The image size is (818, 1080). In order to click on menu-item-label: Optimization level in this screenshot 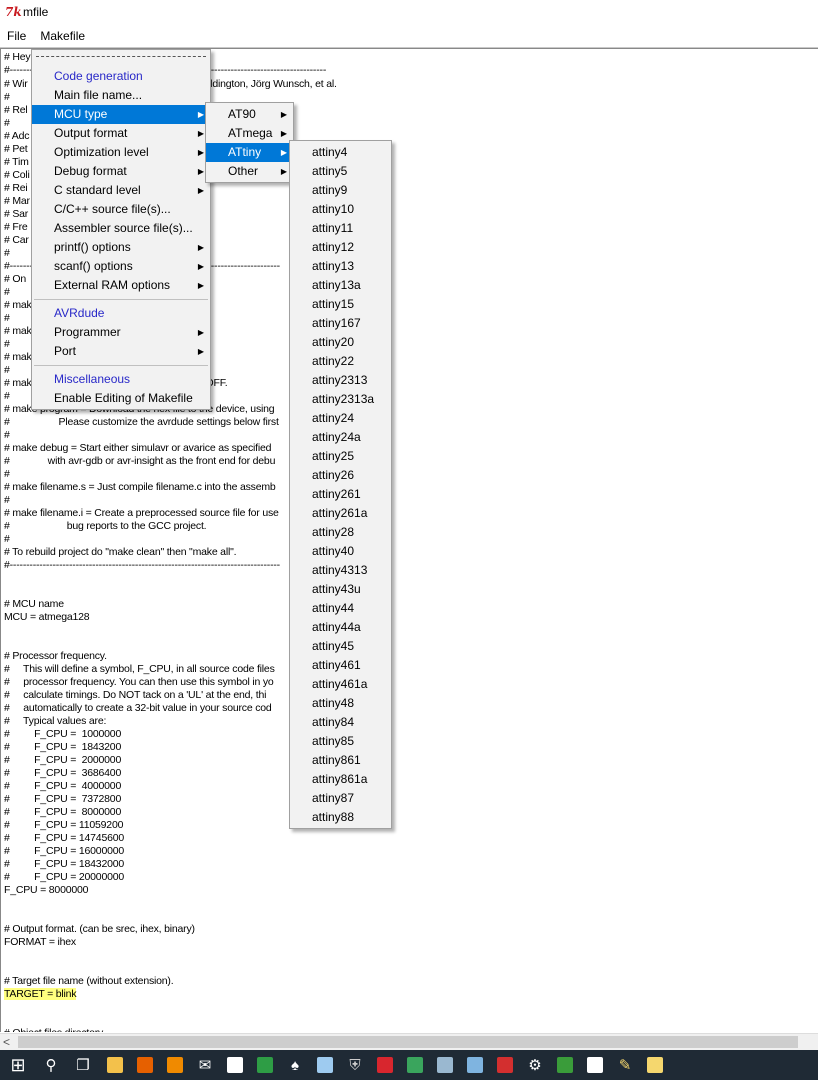, I will do `click(101, 152)`.